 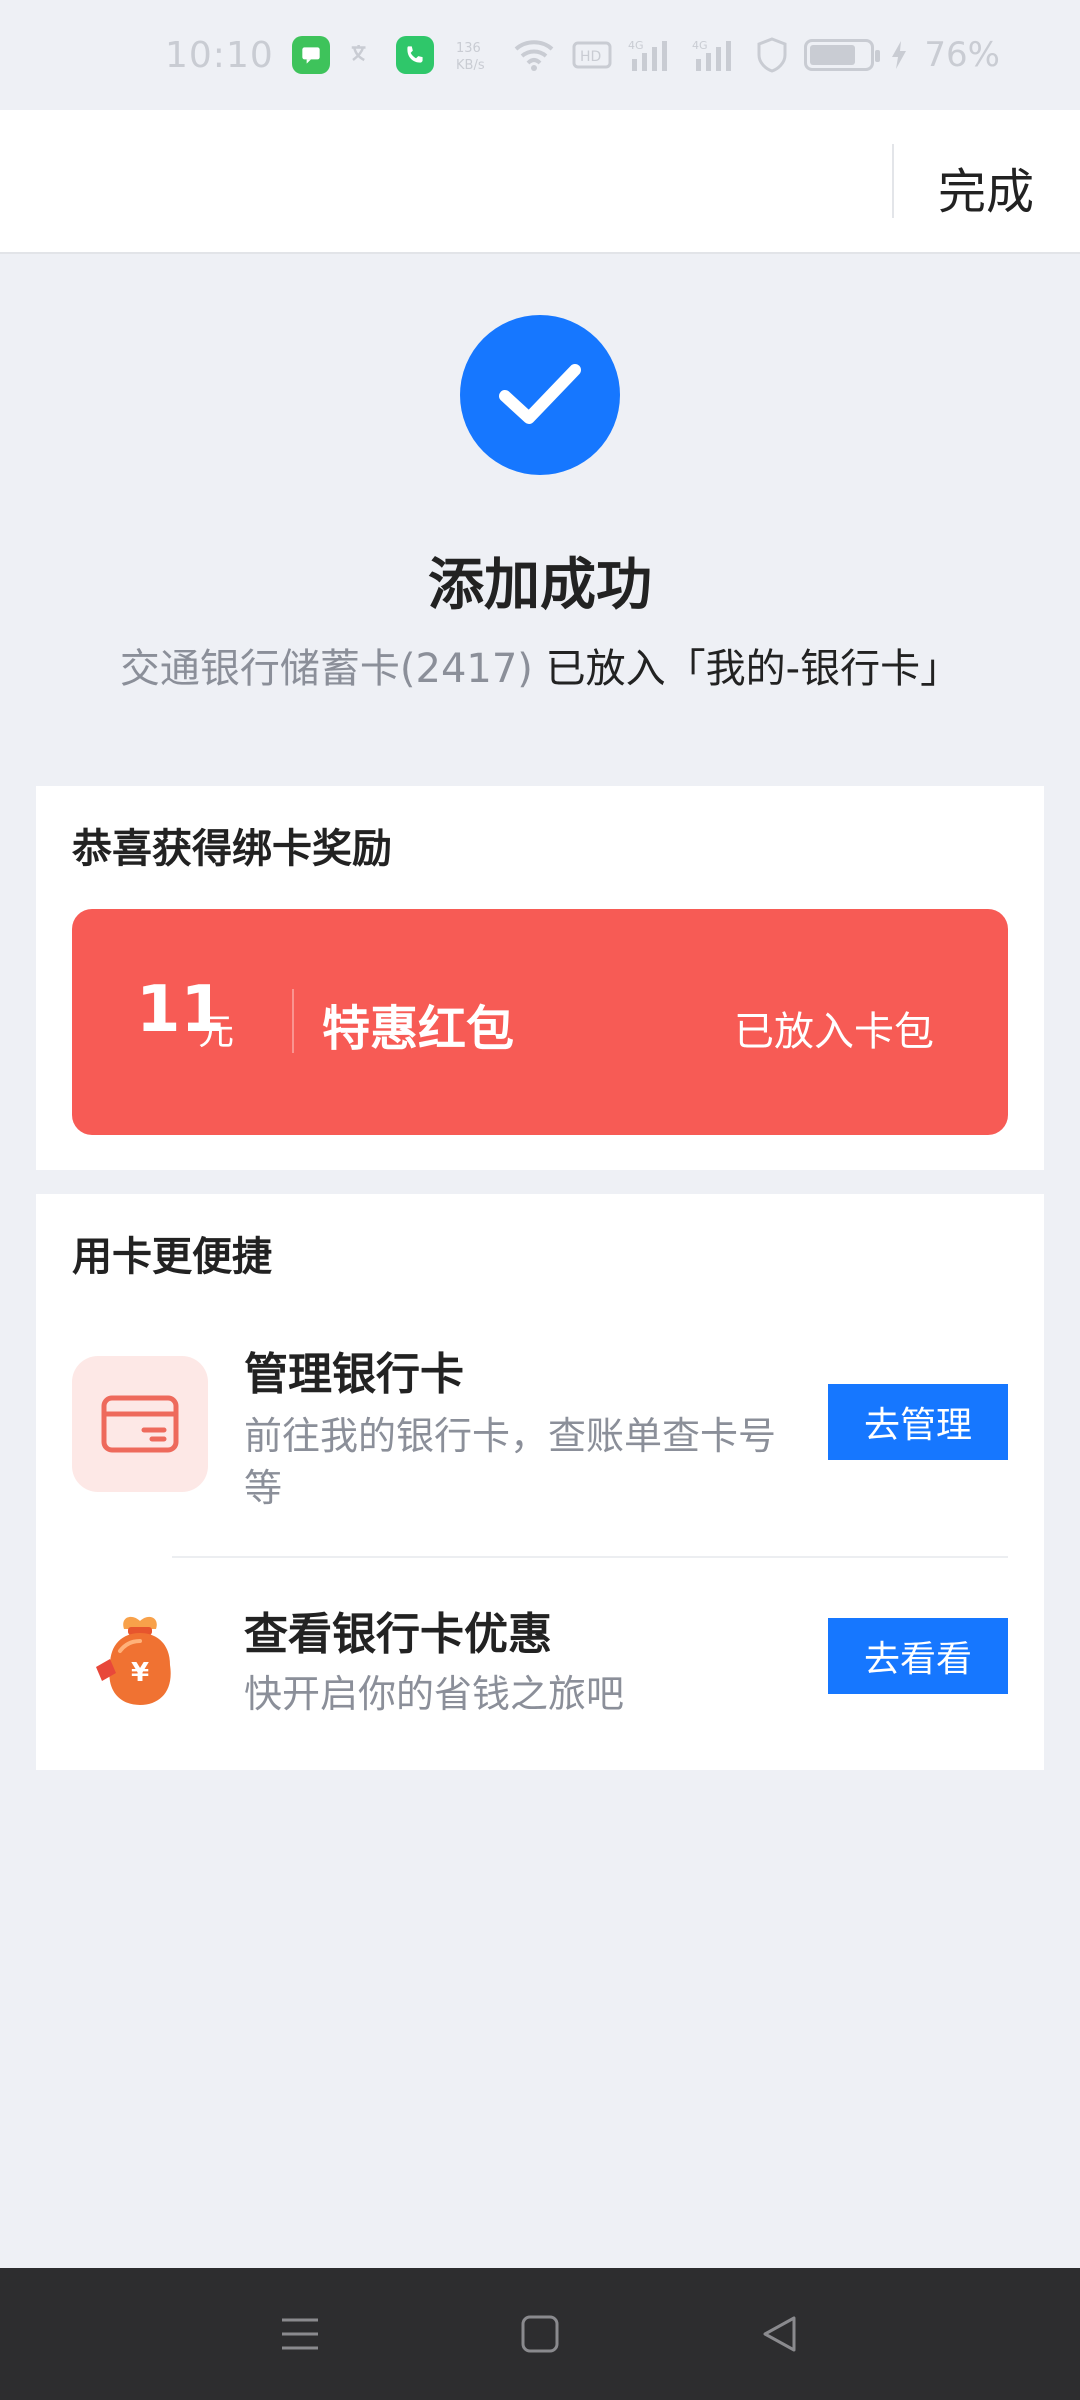 I want to click on home-icon, so click(x=540, y=2334).